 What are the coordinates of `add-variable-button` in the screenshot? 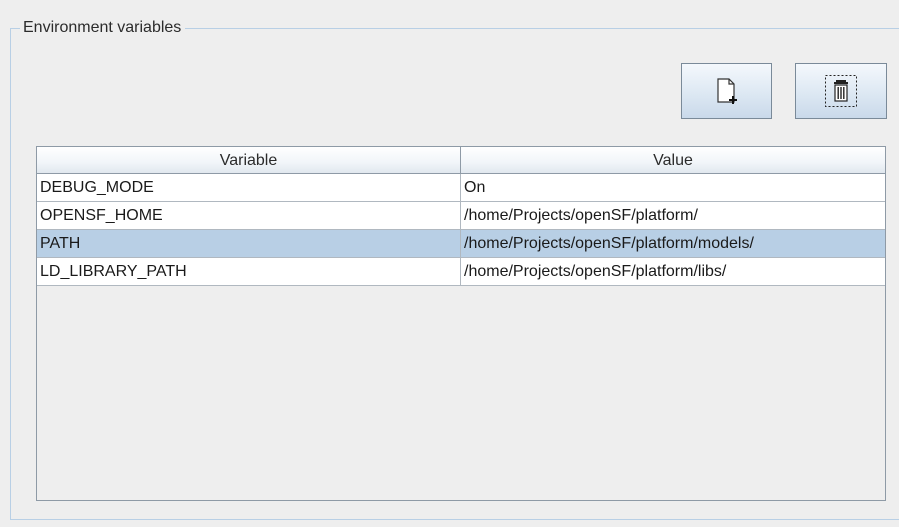 It's located at (726, 91).